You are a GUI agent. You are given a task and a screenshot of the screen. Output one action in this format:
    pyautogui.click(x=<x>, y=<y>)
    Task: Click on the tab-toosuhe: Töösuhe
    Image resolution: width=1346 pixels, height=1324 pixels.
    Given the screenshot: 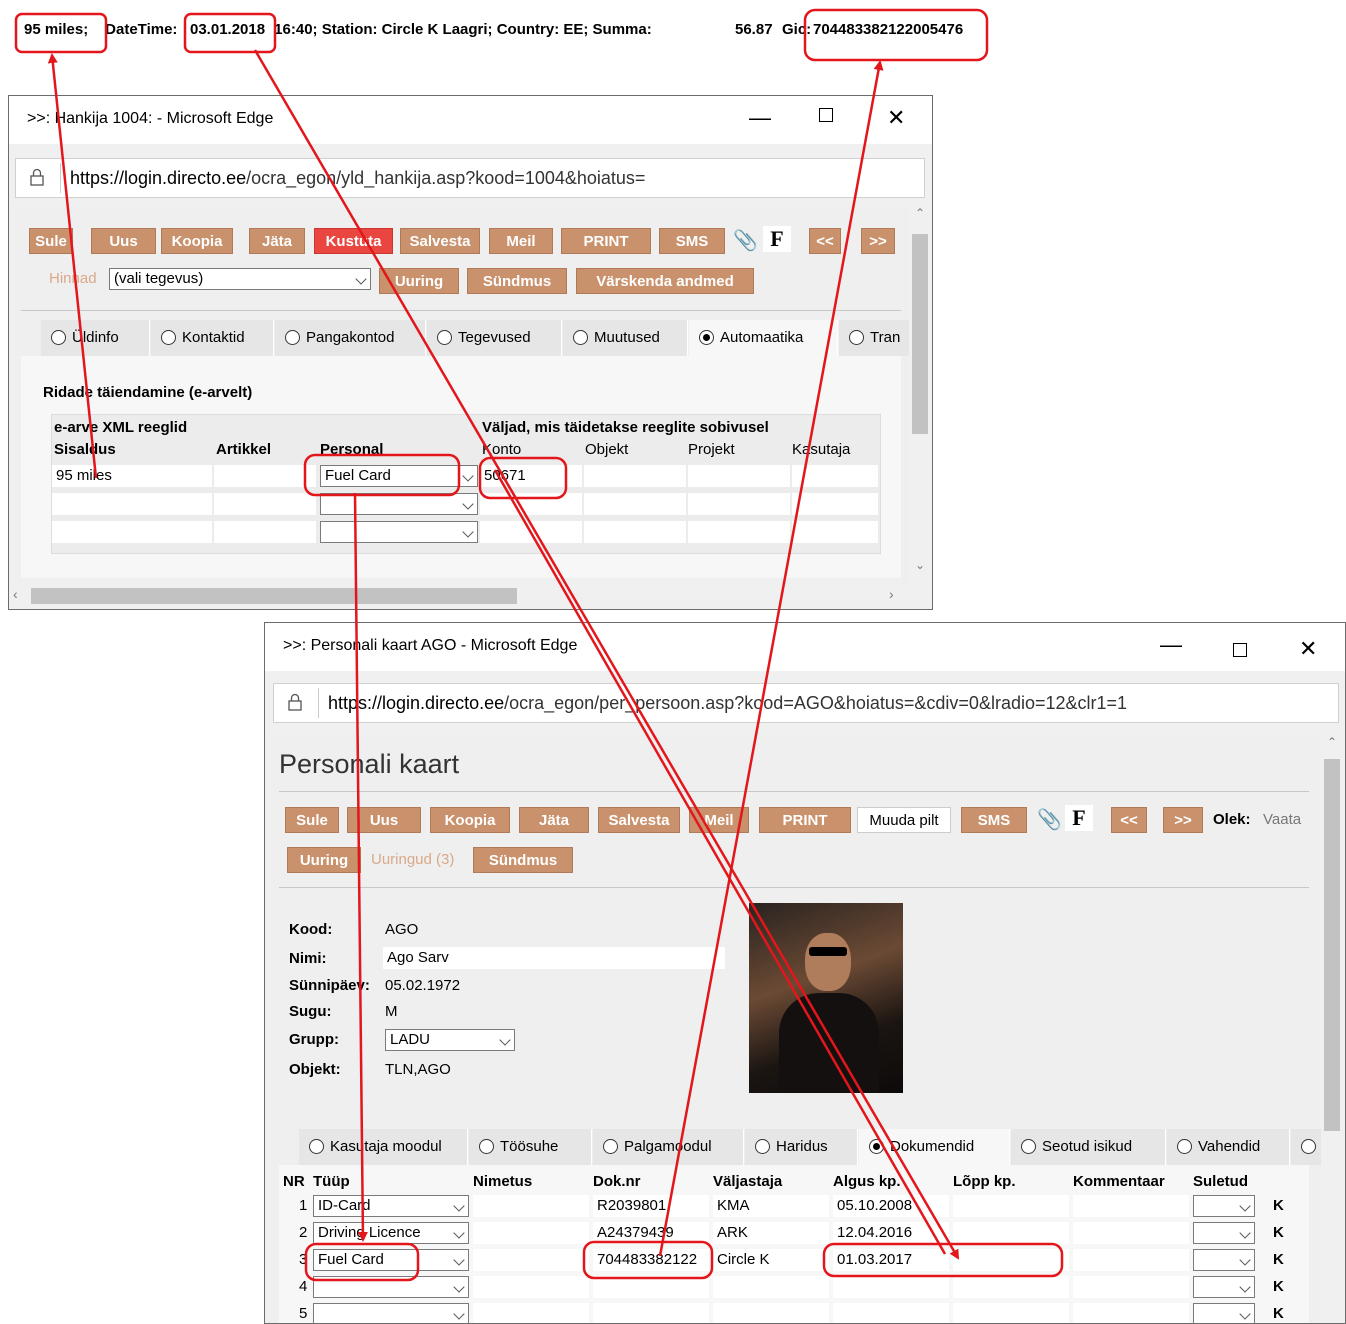 What is the action you would take?
    pyautogui.click(x=530, y=1147)
    